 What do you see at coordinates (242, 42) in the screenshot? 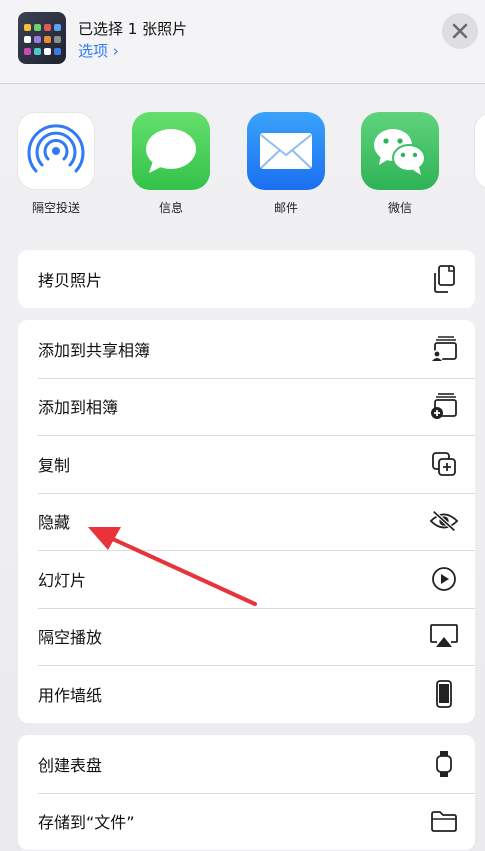
I see `share-sheet-header: 已选择 1 张照片 选项 ›` at bounding box center [242, 42].